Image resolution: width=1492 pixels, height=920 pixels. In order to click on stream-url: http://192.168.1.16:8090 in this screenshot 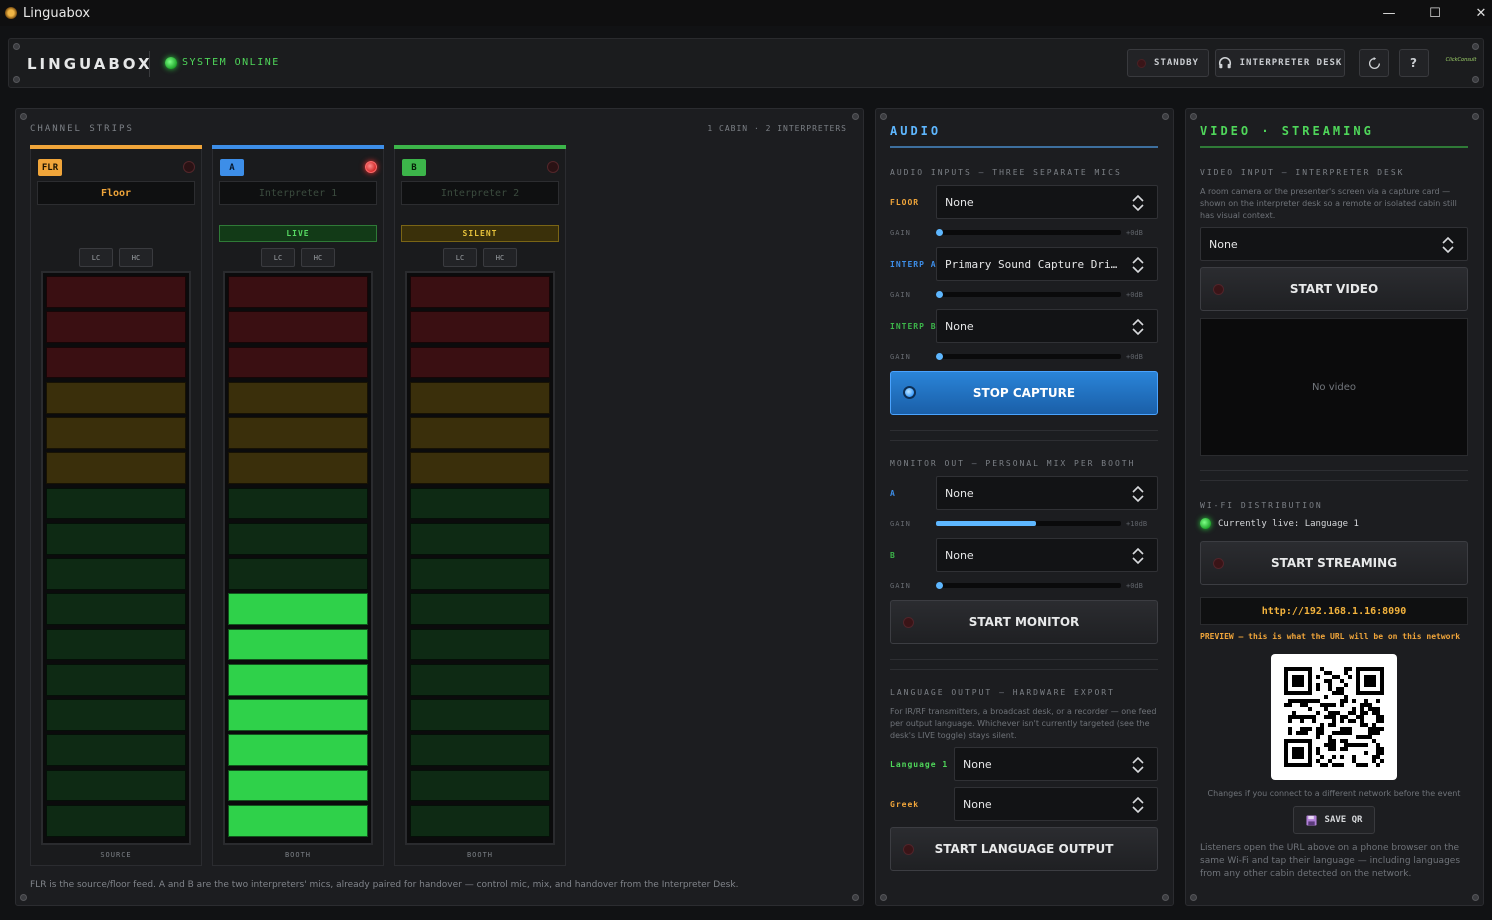, I will do `click(1334, 611)`.